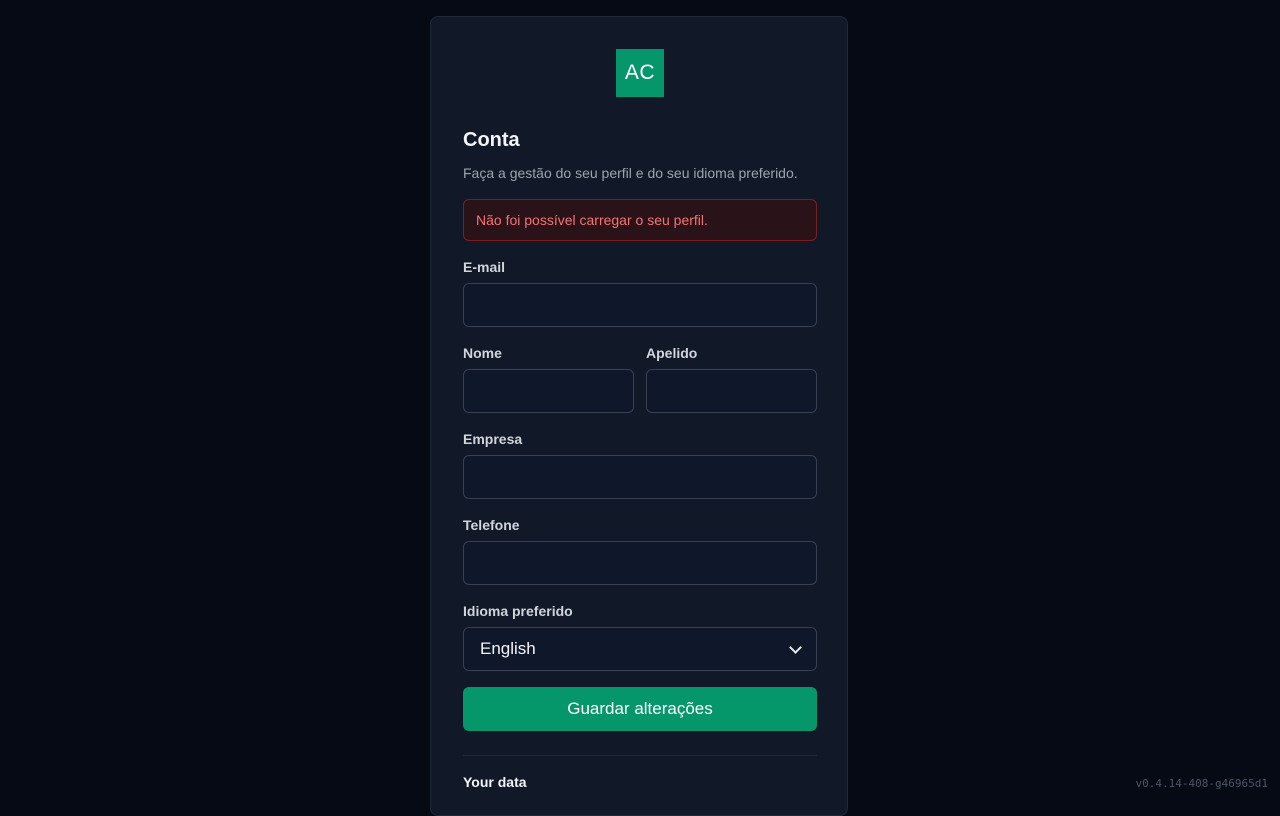 This screenshot has width=1280, height=816. What do you see at coordinates (1202, 783) in the screenshot?
I see `version-label: v0.4.14-408-g46965d1` at bounding box center [1202, 783].